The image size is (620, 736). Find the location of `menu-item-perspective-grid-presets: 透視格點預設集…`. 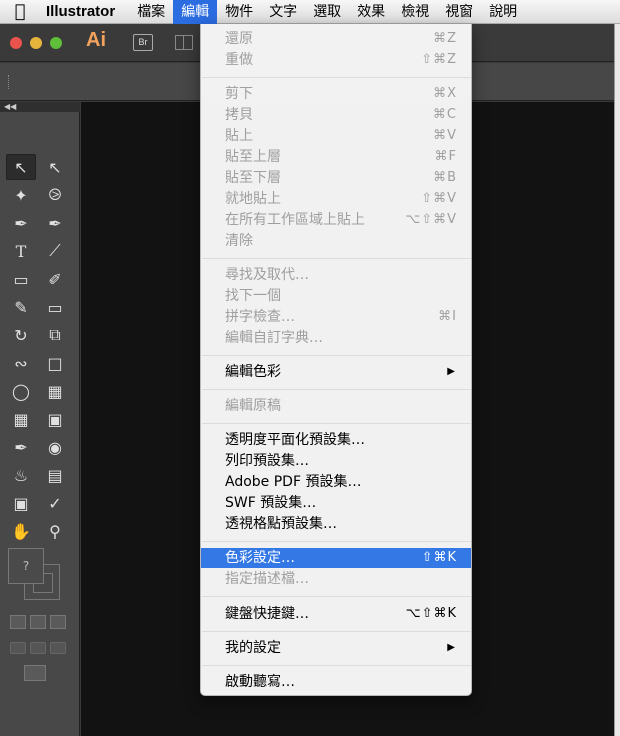

menu-item-perspective-grid-presets: 透視格點預設集… is located at coordinates (336, 524).